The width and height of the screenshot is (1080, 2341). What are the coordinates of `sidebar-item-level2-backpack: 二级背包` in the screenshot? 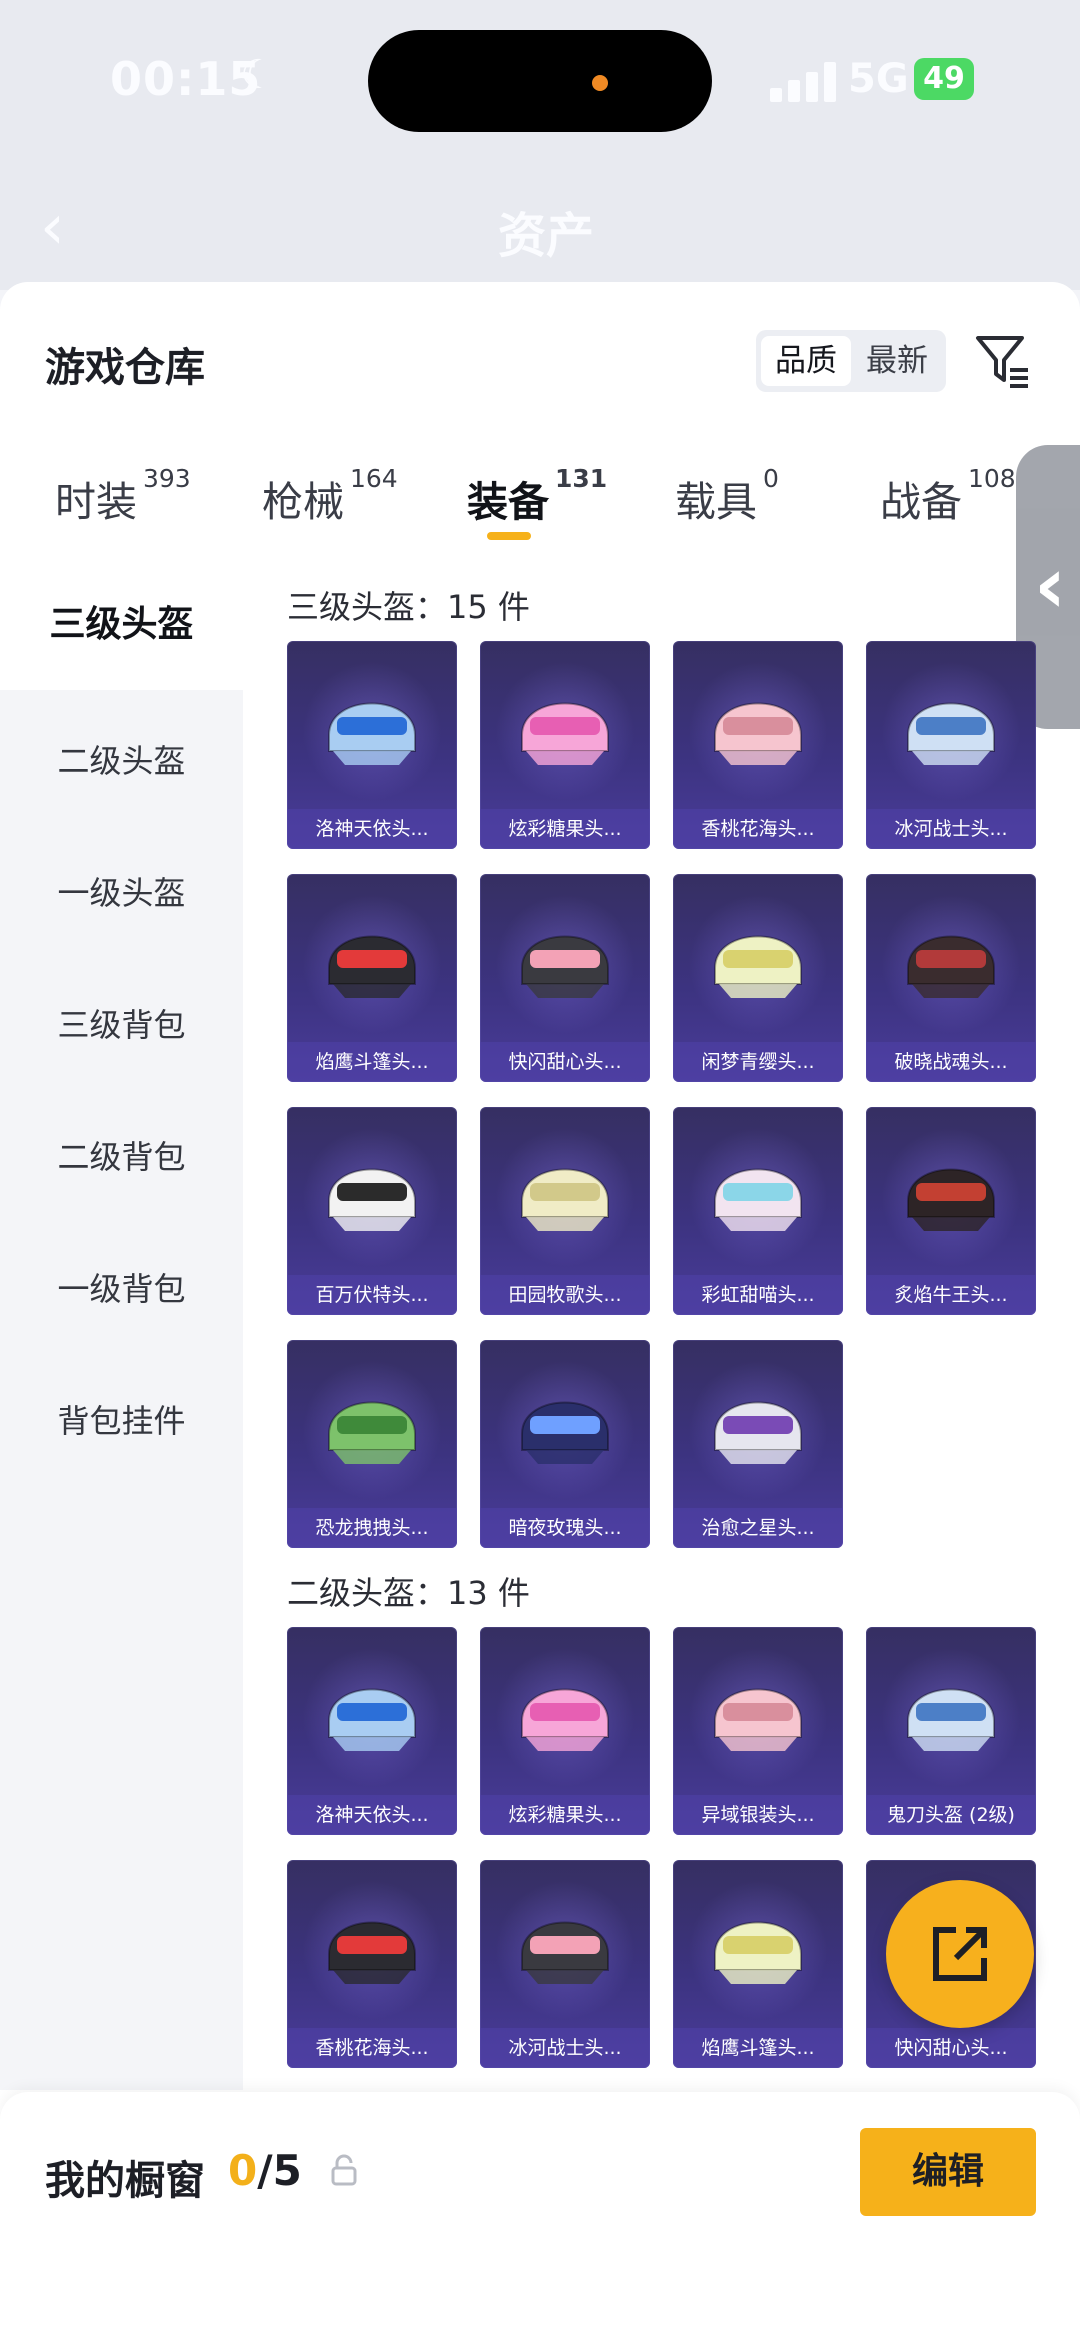 It's located at (121, 1155).